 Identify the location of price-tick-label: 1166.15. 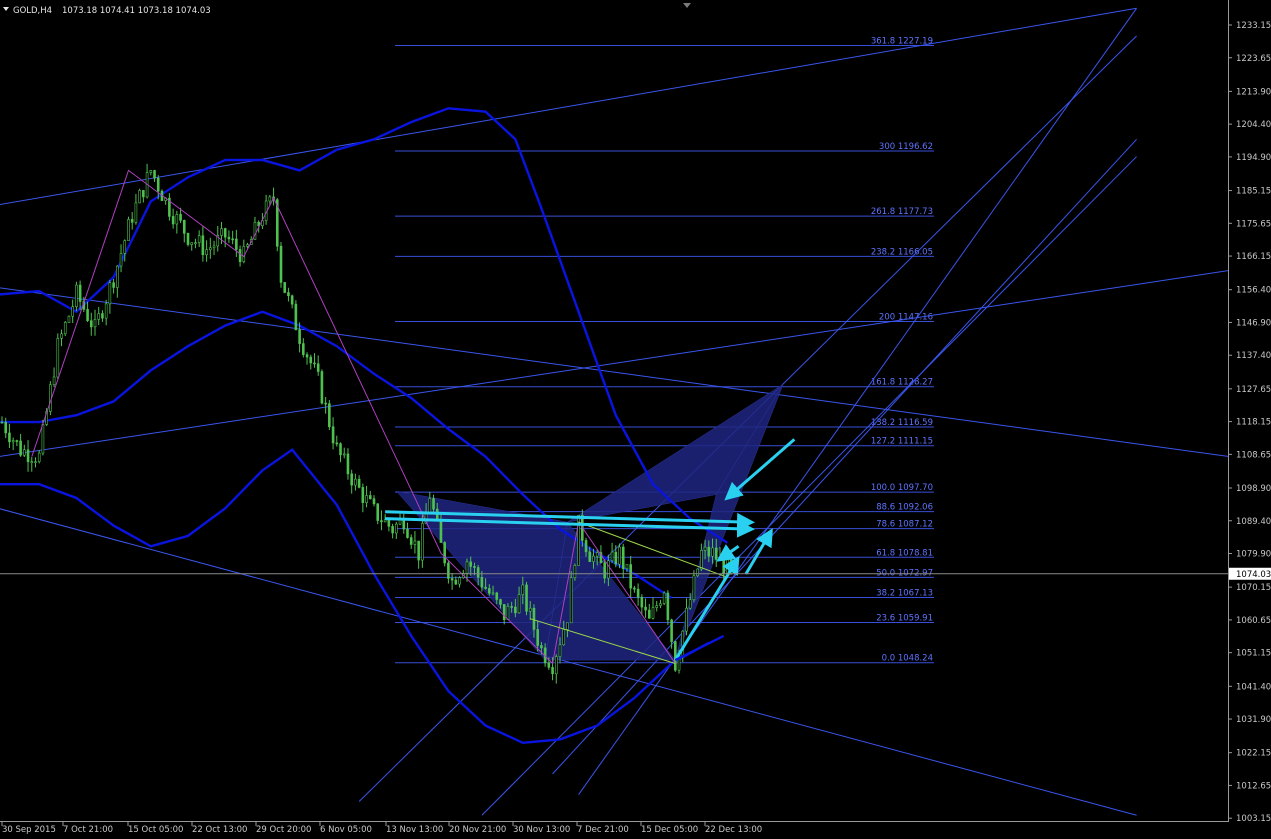
(1253, 257).